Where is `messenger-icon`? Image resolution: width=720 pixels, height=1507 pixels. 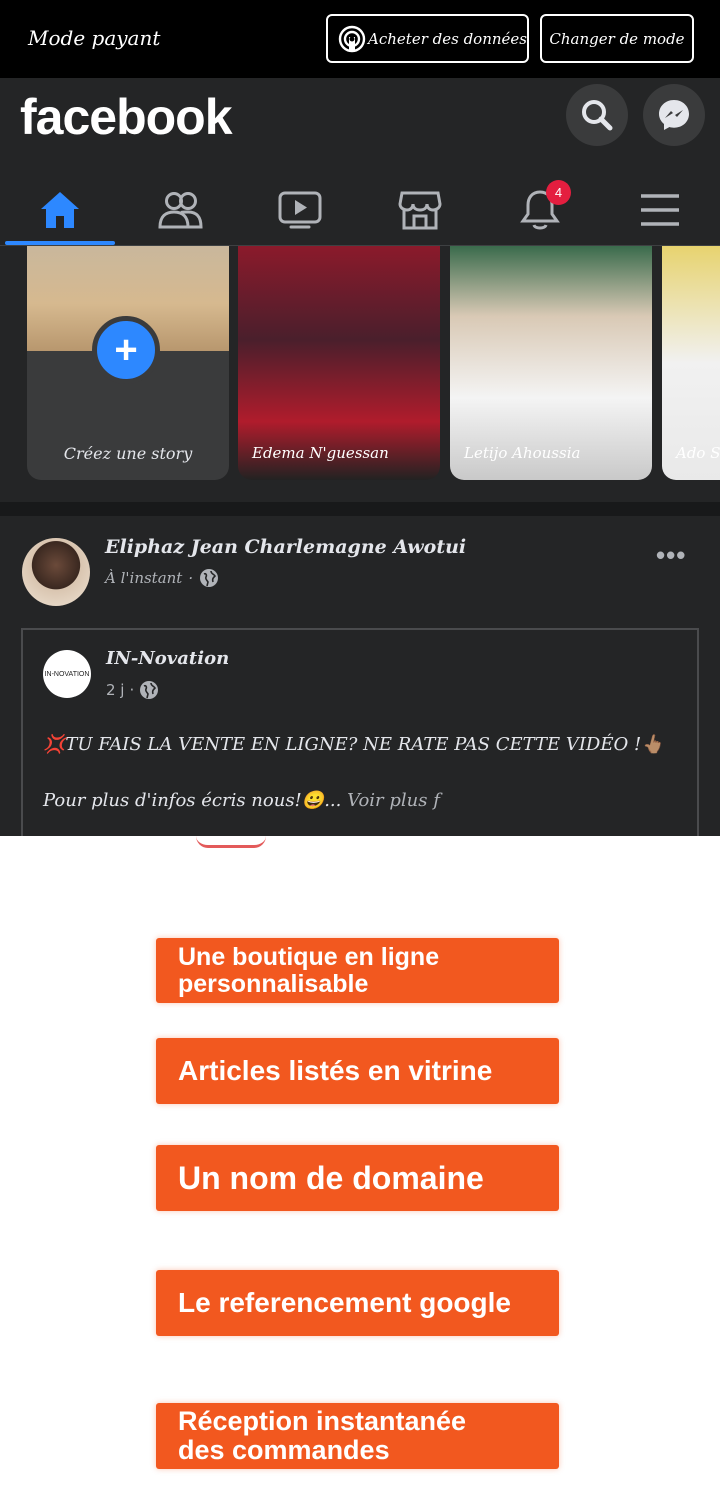 messenger-icon is located at coordinates (674, 115).